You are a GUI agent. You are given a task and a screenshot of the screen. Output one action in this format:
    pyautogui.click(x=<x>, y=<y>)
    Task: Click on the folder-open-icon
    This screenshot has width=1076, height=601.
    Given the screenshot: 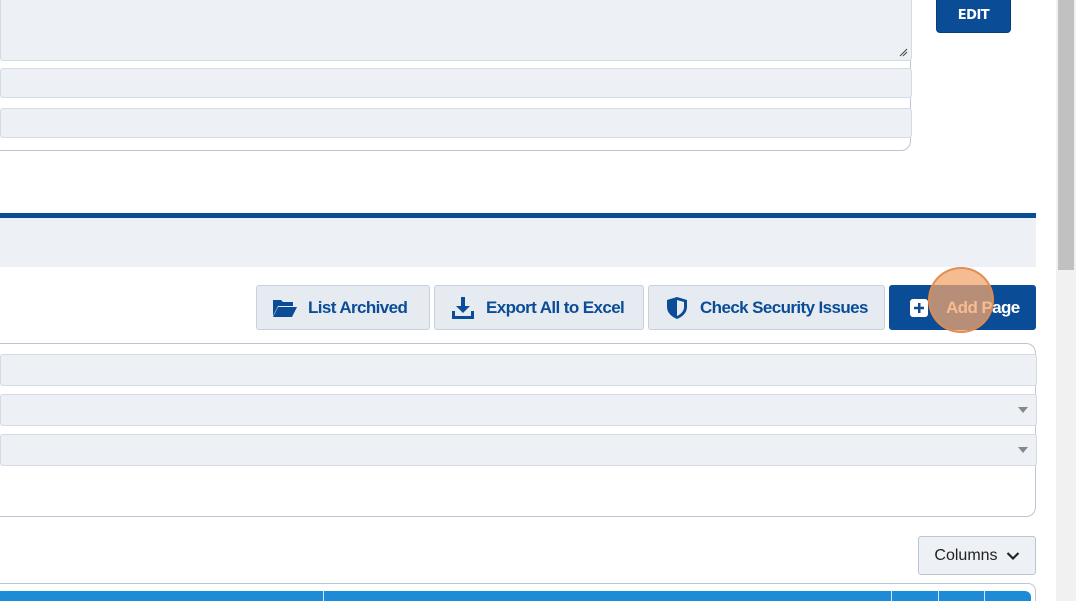 What is the action you would take?
    pyautogui.click(x=285, y=308)
    